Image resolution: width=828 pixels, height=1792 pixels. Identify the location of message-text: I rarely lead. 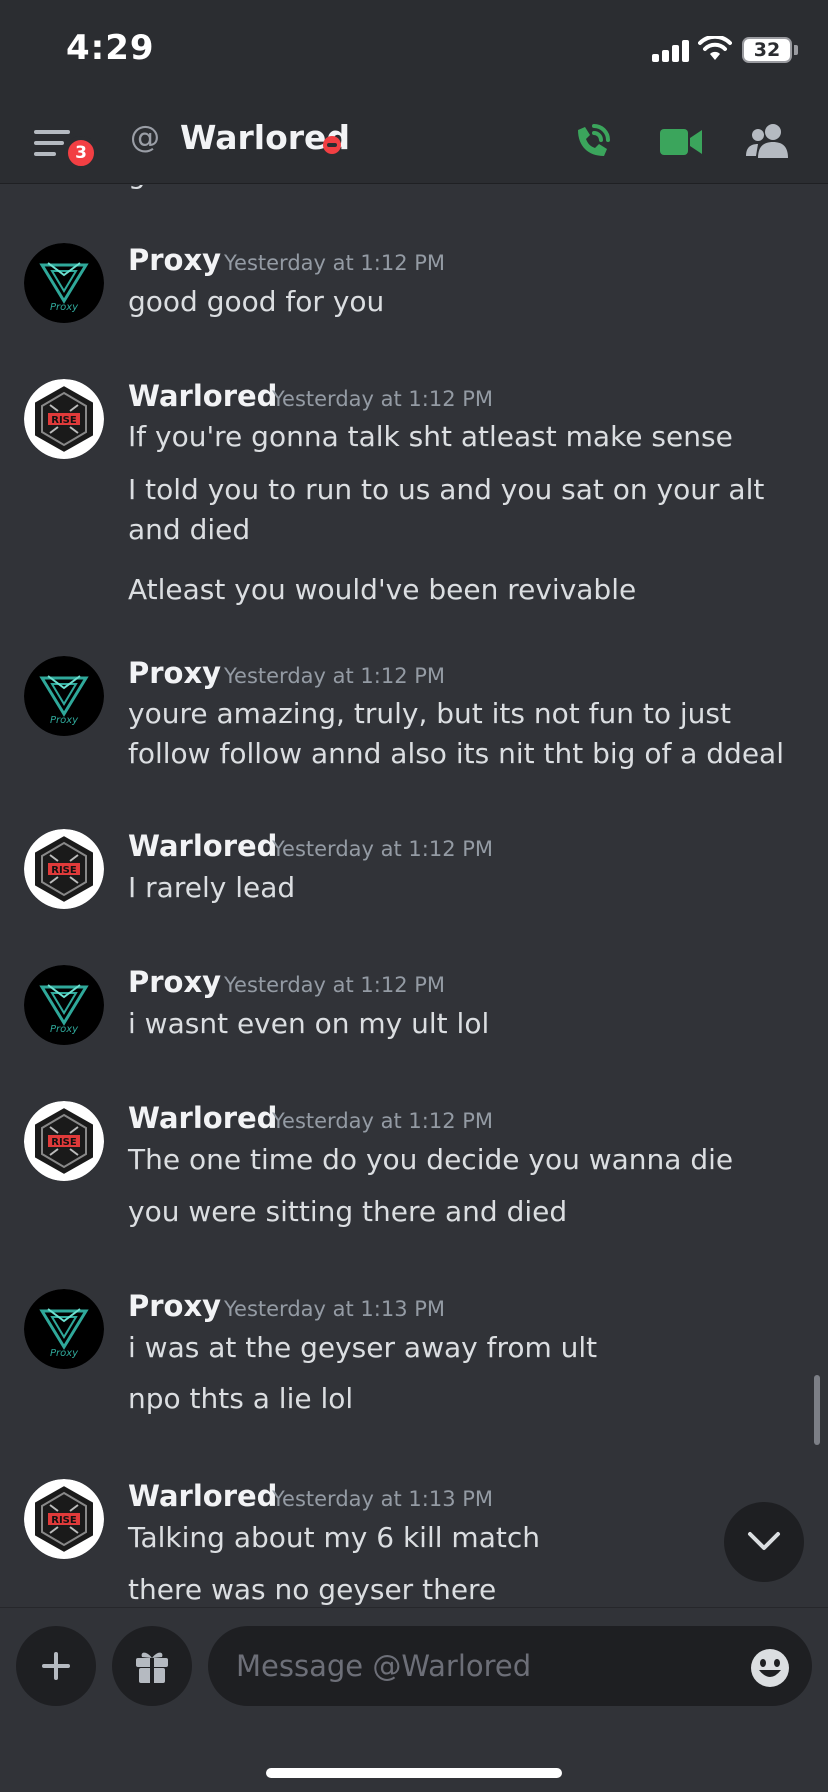
(468, 888).